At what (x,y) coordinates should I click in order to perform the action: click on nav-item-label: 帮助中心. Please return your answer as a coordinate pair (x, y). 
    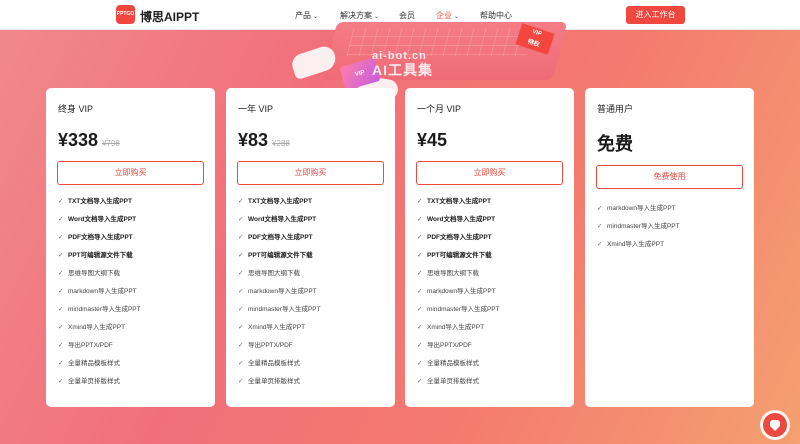
    Looking at the image, I should click on (496, 15).